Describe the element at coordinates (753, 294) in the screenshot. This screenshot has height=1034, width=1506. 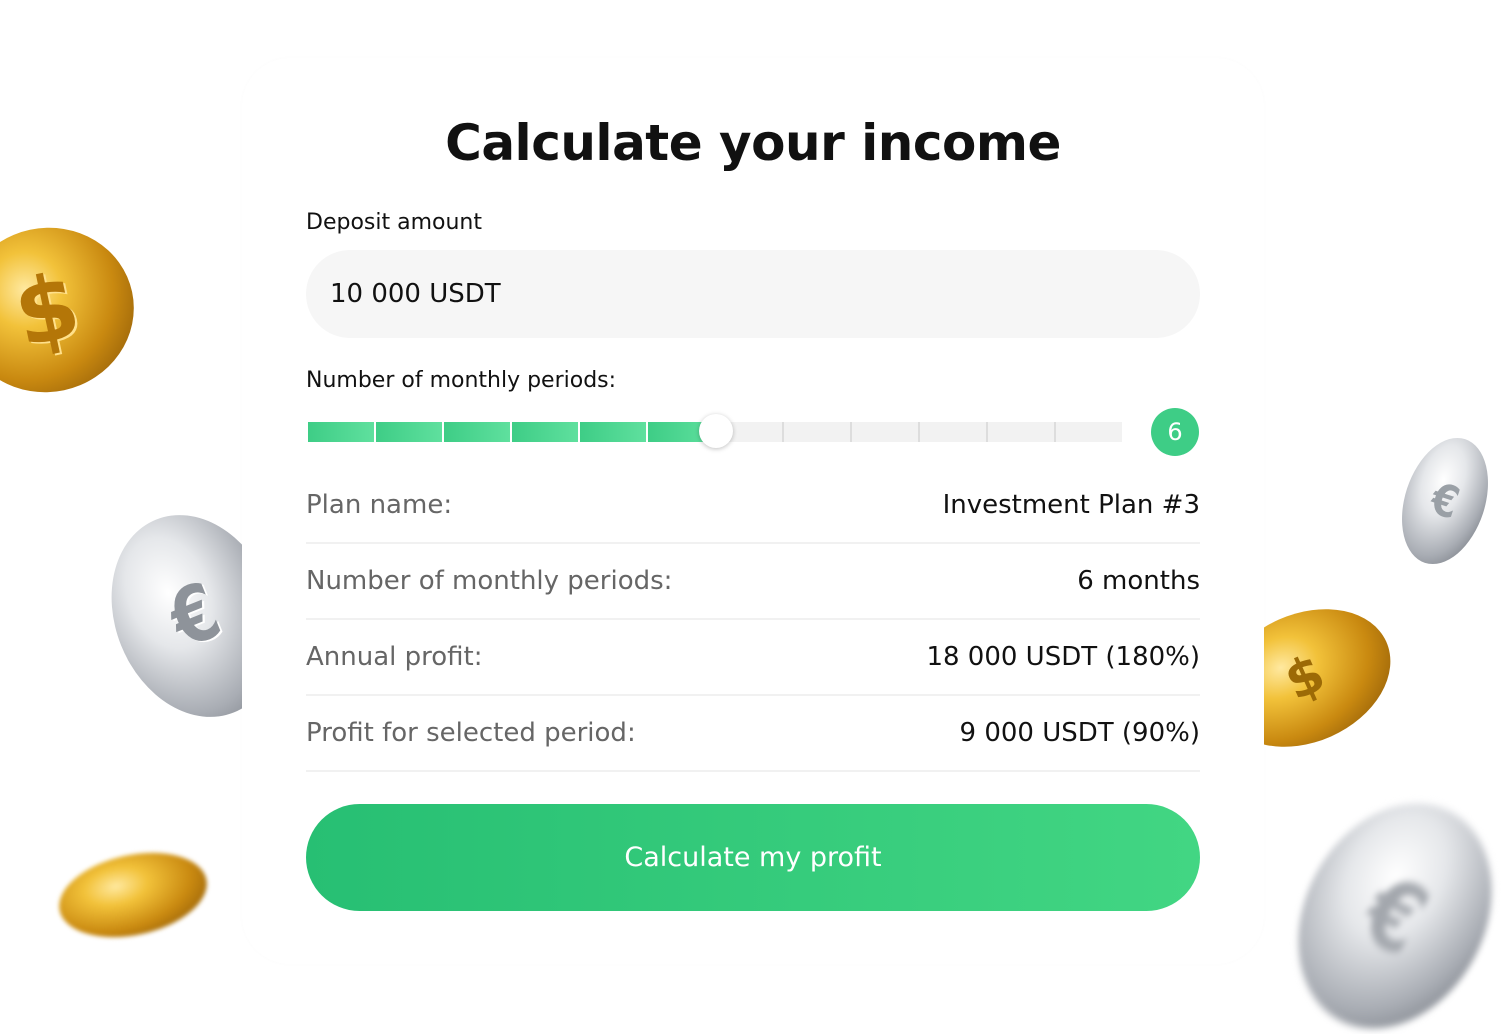
I see `deposit-amount-input: 10 000 USDT` at that location.